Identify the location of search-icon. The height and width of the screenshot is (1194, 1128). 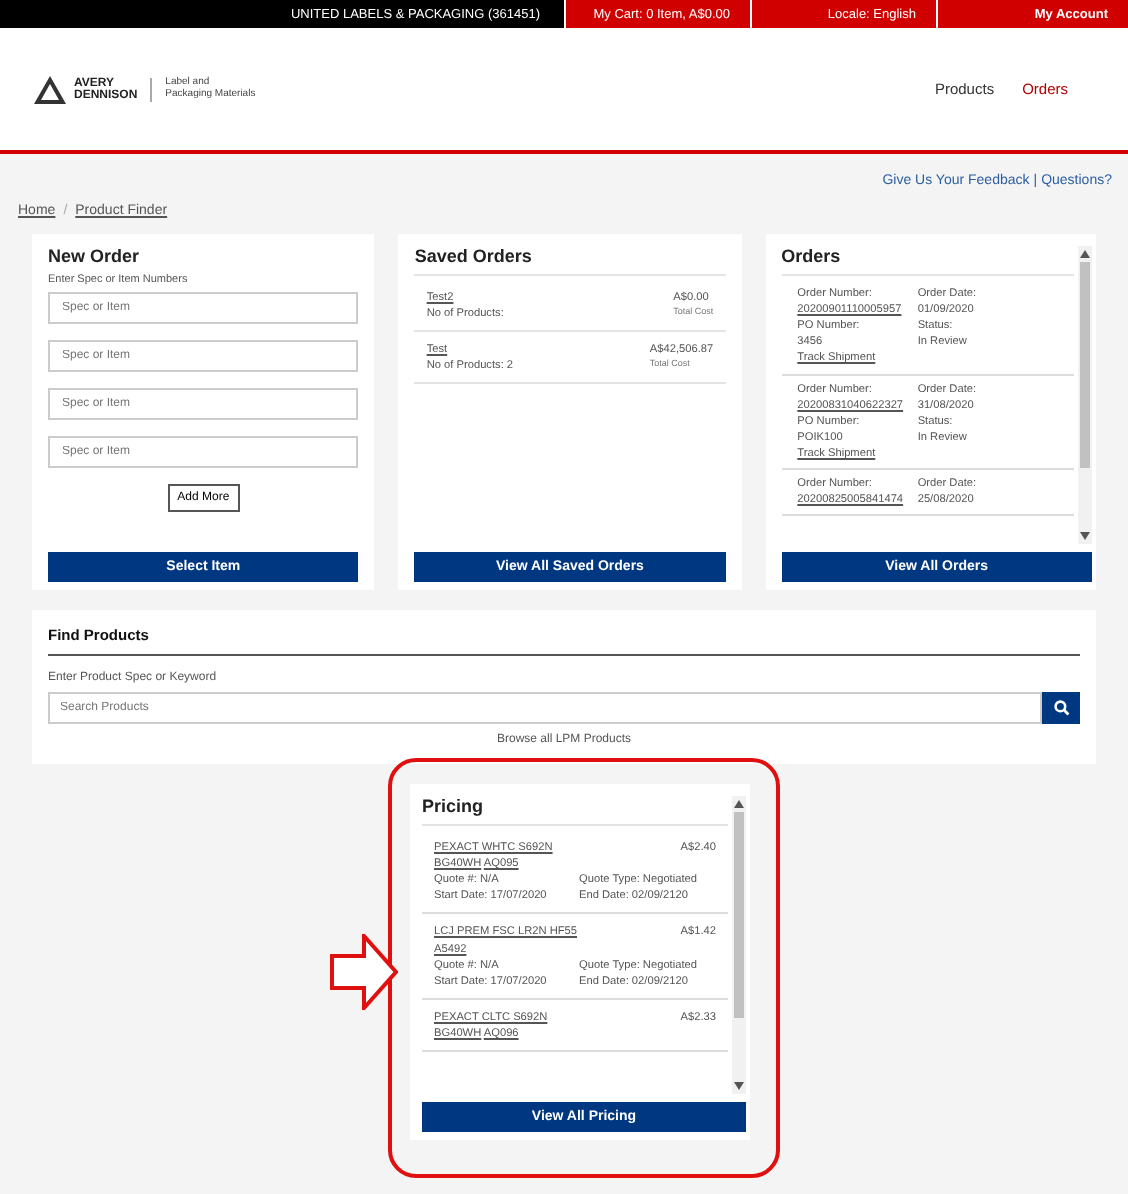
(1061, 708).